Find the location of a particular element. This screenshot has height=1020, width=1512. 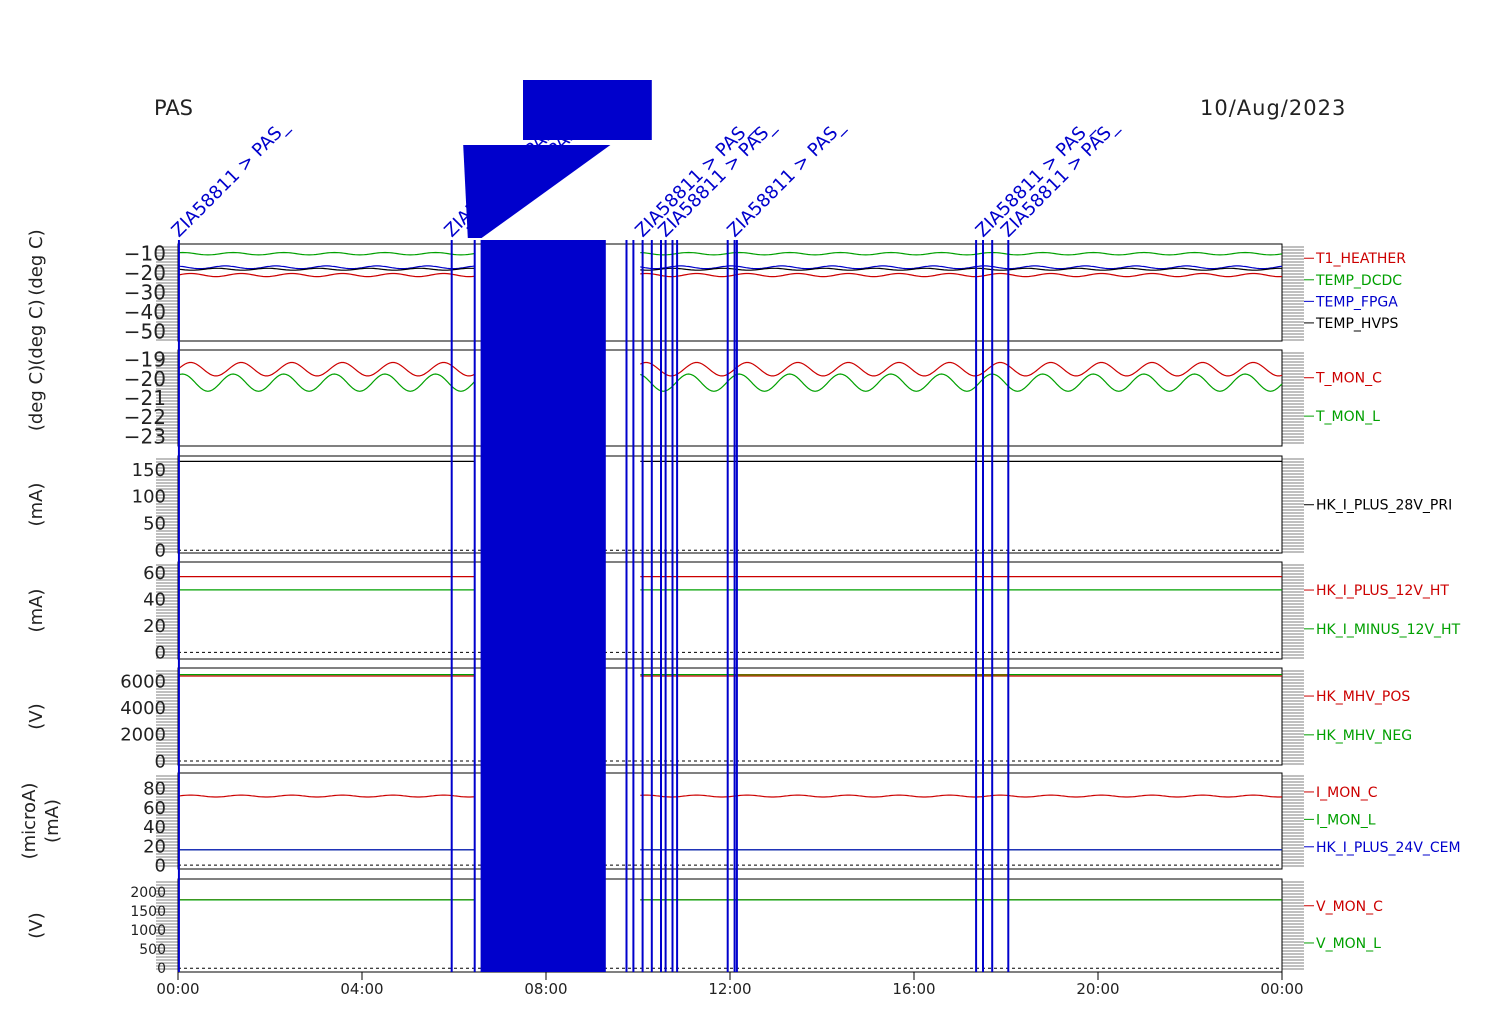

dense-event-block is located at coordinates (543, 606).